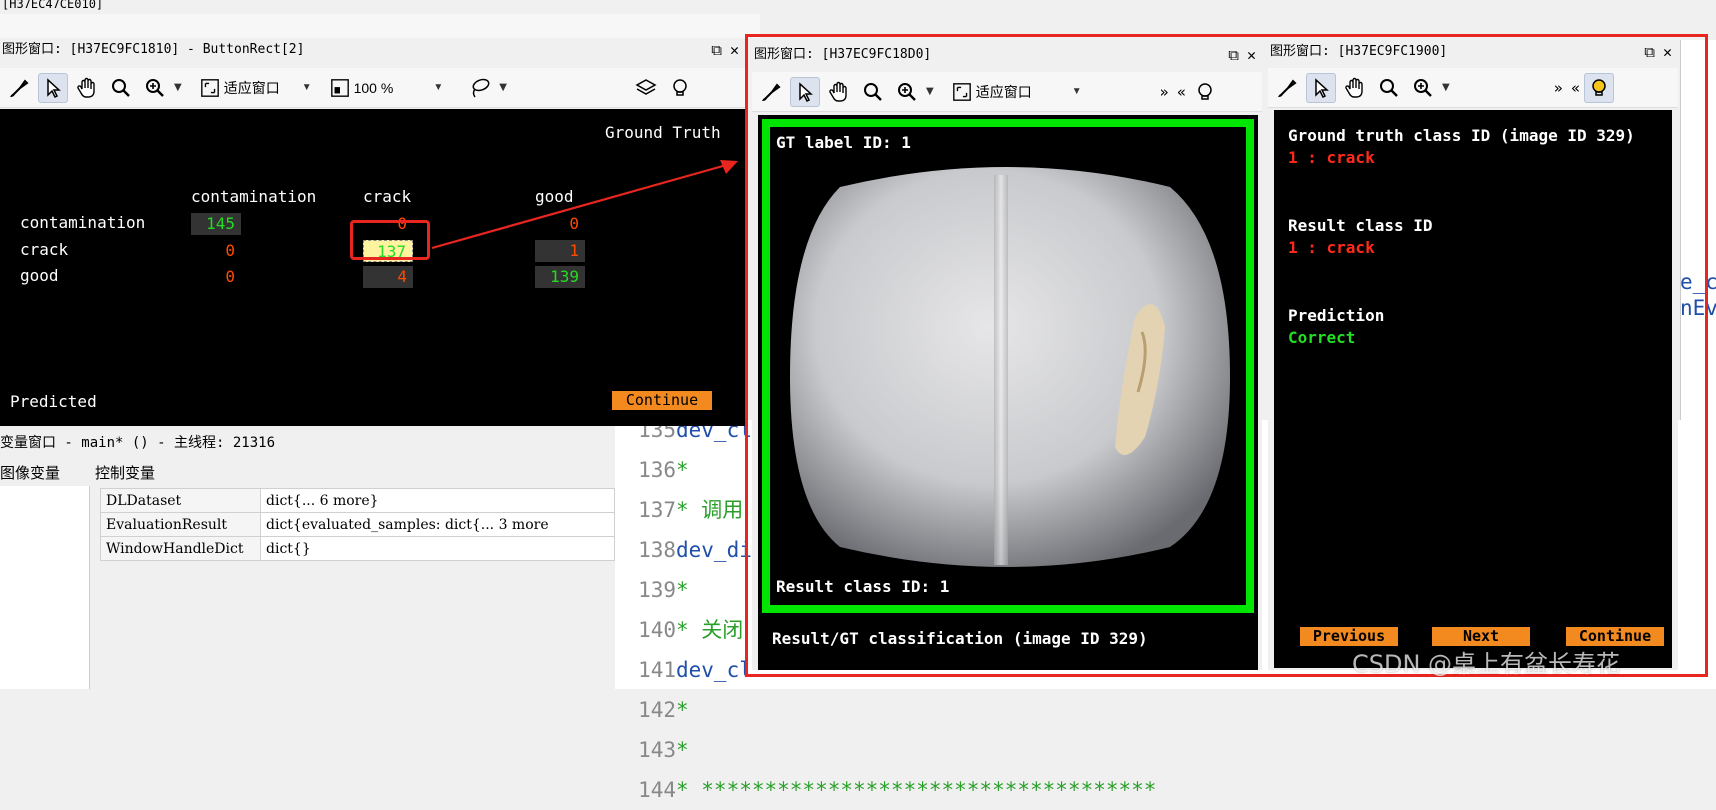 The height and width of the screenshot is (810, 1716). I want to click on result-window-title: 图形窗口: [H37EC9FC1900] ⧉ ✕, so click(1473, 52).